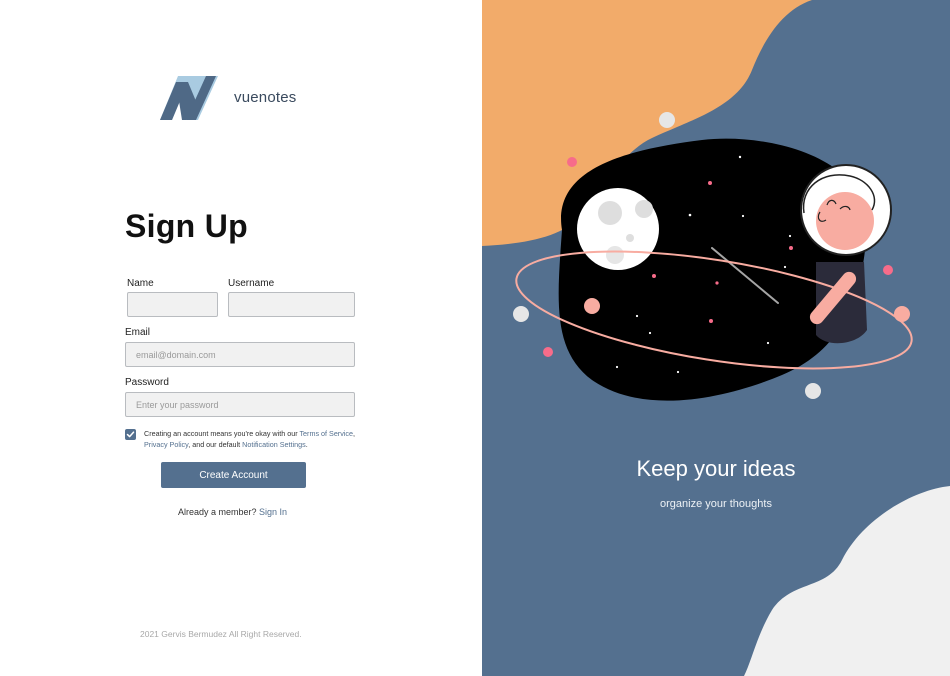 The image size is (950, 676). I want to click on pink-dot-right, so click(888, 270).